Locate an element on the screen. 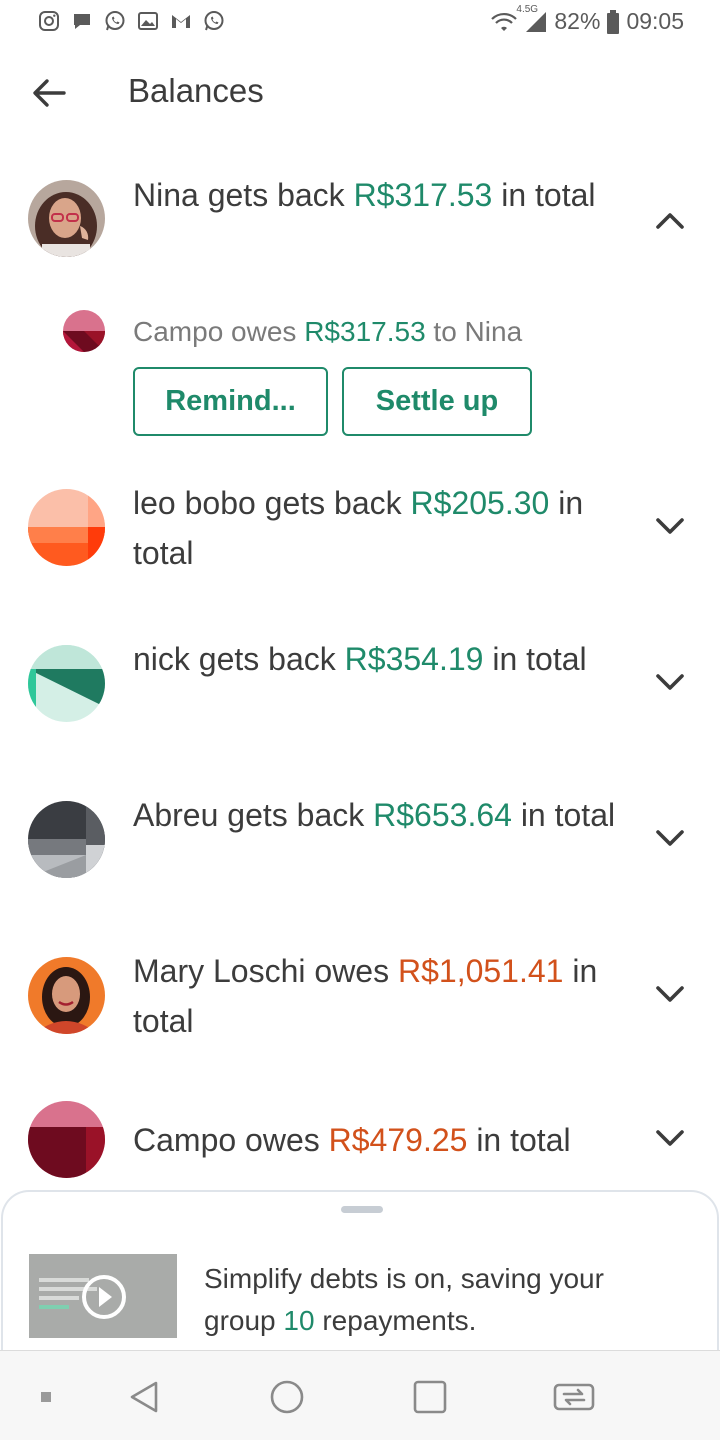 The width and height of the screenshot is (720, 1440). back-triangle-icon is located at coordinates (144, 1397).